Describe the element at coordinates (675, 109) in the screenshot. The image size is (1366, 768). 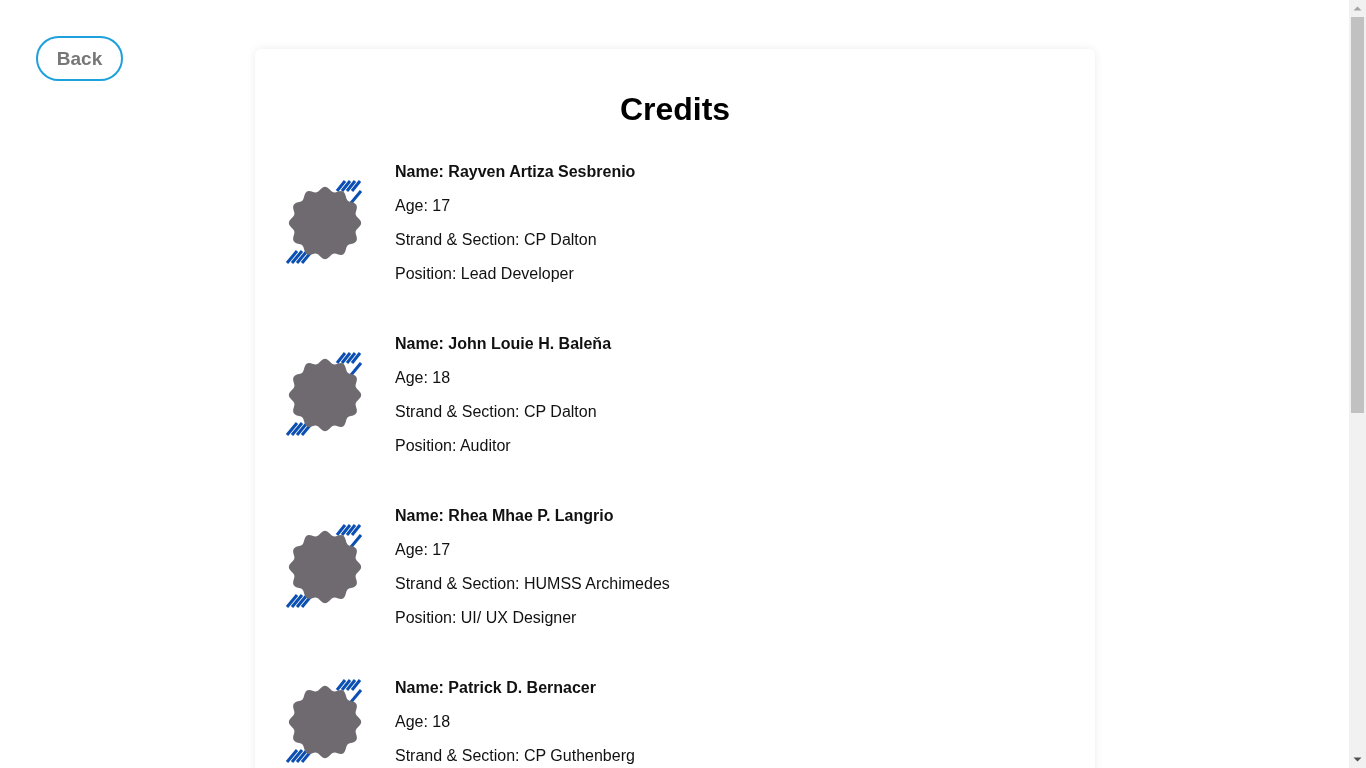
I see `page-title: Credits` at that location.